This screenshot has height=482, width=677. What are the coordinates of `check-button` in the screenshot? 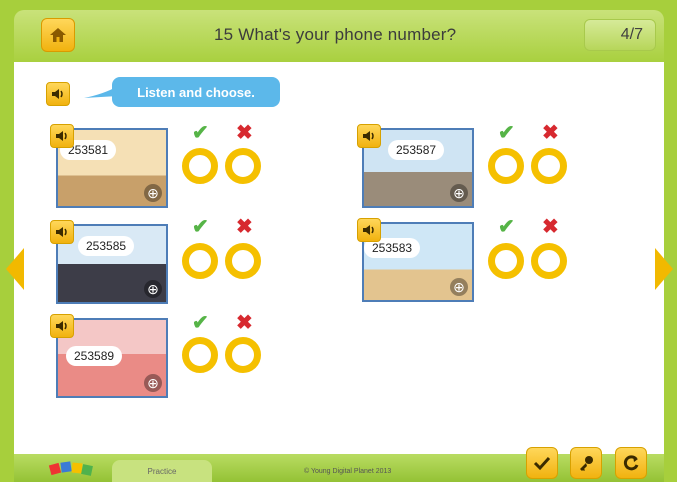 It's located at (542, 463).